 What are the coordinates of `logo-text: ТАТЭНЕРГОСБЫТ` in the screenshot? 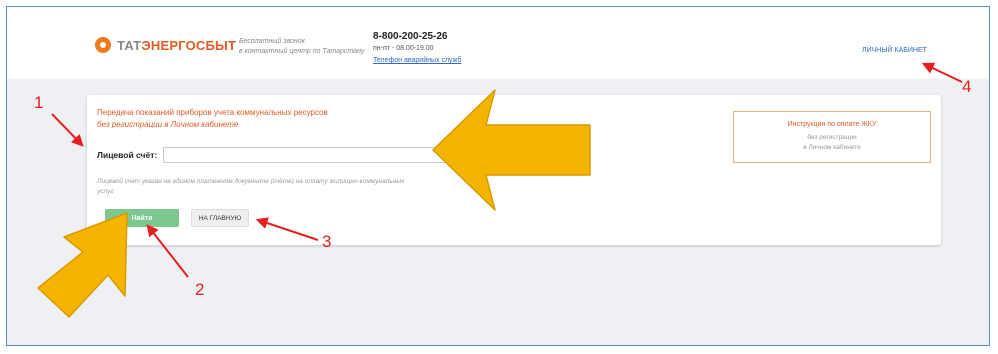 It's located at (176, 45).